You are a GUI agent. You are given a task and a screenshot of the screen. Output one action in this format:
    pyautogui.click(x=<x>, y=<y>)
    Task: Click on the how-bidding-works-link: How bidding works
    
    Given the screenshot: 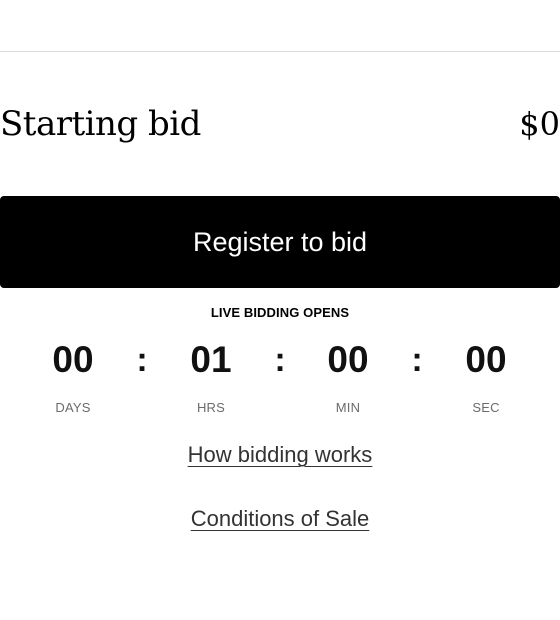 What is the action you would take?
    pyautogui.click(x=280, y=454)
    